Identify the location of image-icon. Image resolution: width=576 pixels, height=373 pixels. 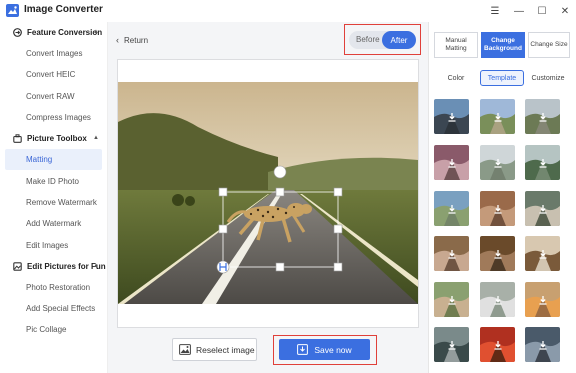
(185, 349).